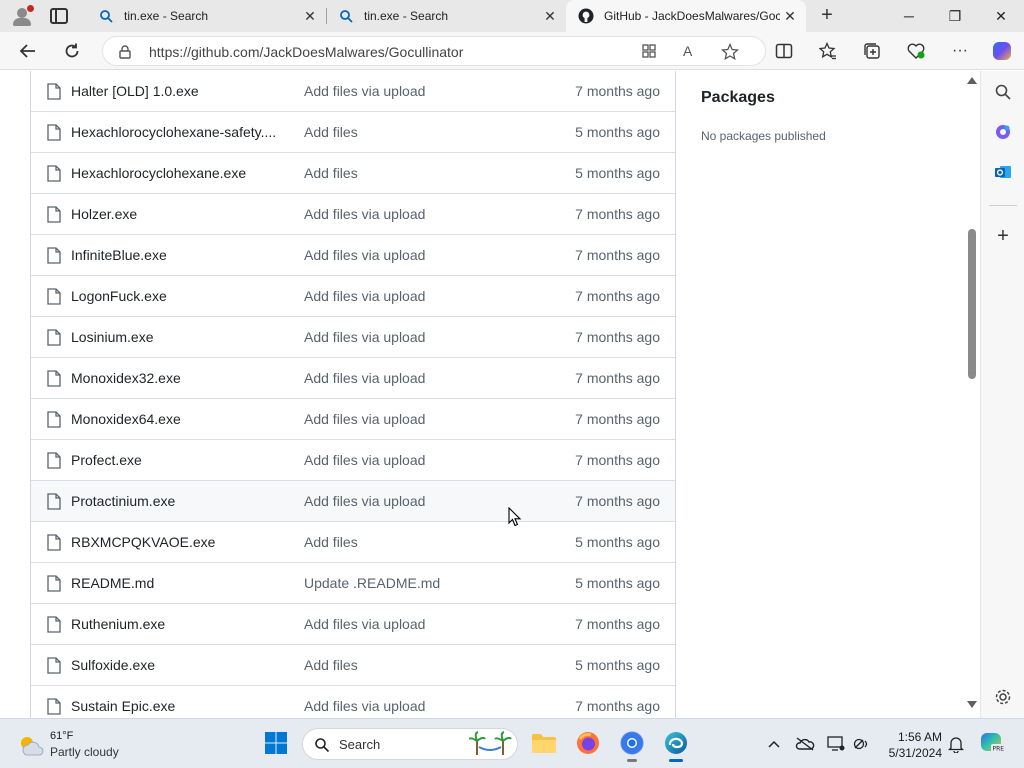 The image size is (1024, 768). Describe the element at coordinates (650, 52) in the screenshot. I see `apps-icon` at that location.